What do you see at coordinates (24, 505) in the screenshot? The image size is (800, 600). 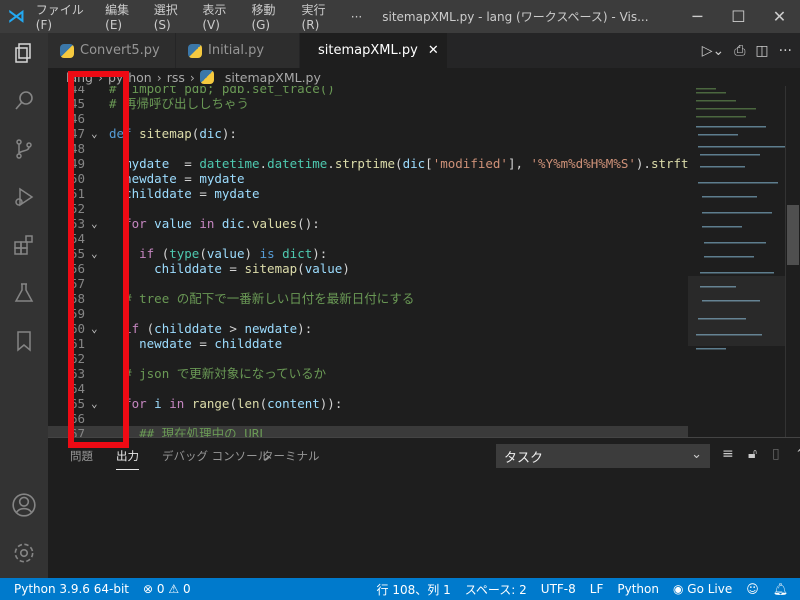 I see `account-icon` at bounding box center [24, 505].